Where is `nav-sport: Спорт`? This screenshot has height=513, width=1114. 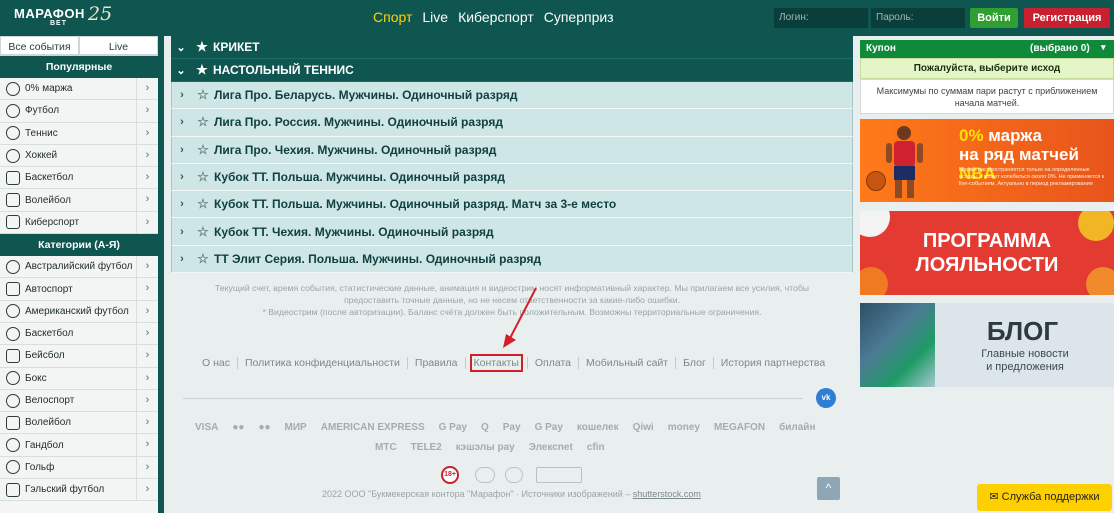 nav-sport: Спорт is located at coordinates (392, 17).